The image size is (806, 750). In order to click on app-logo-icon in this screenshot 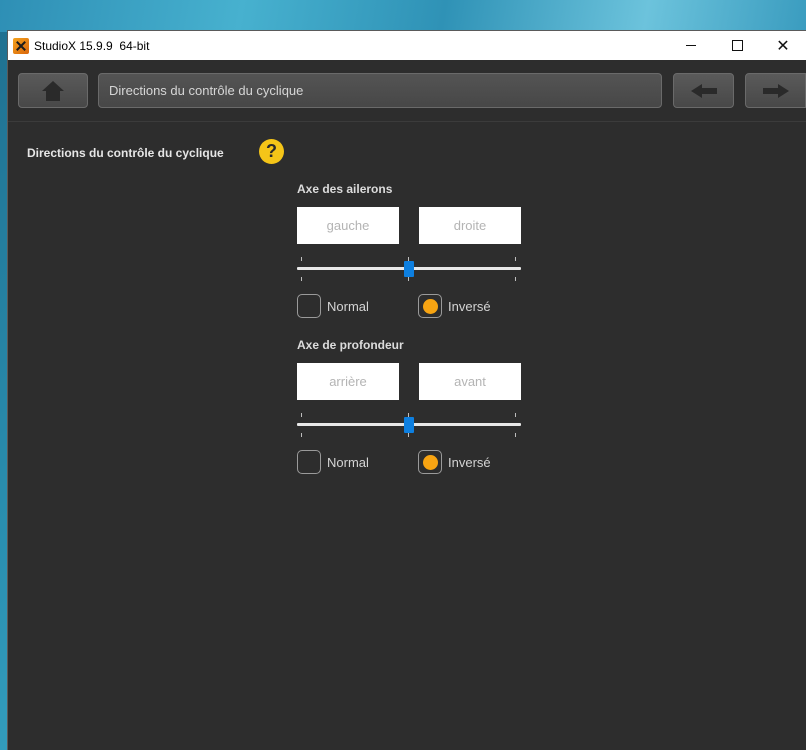, I will do `click(21, 45)`.